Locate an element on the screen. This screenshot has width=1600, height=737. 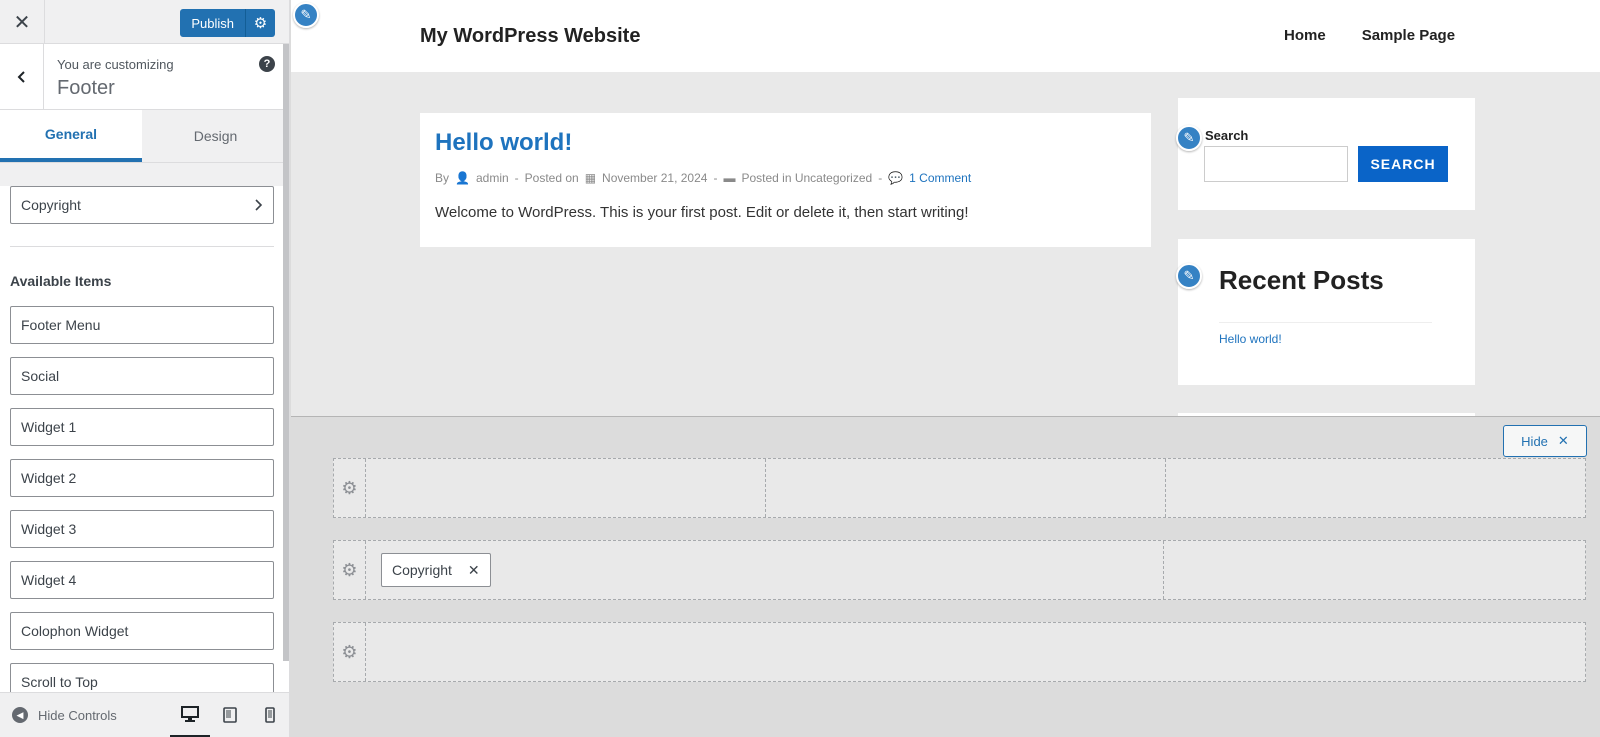
edit-recent-posts-shortcut: ✎ is located at coordinates (1189, 276).